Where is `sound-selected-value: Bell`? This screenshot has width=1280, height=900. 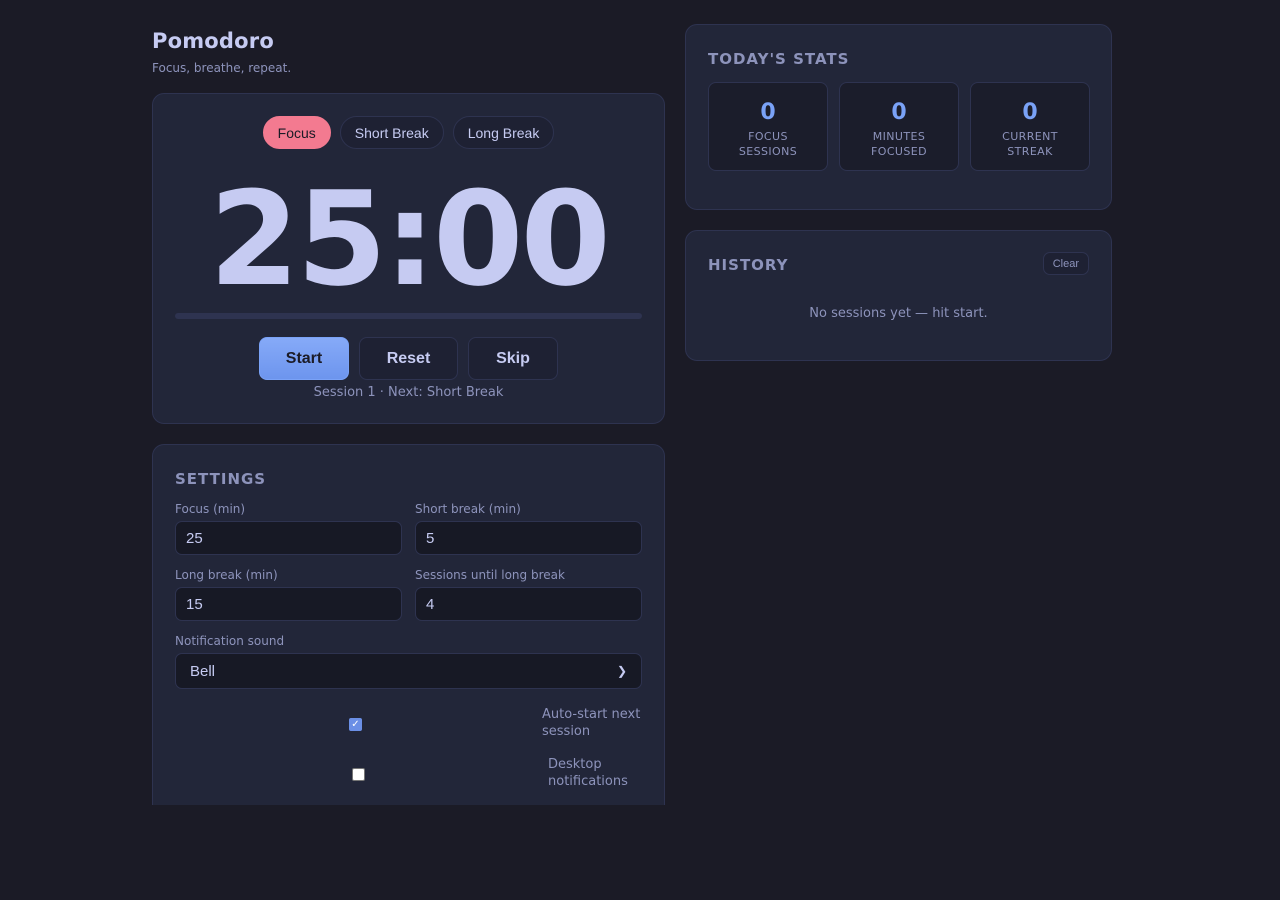
sound-selected-value: Bell is located at coordinates (203, 671).